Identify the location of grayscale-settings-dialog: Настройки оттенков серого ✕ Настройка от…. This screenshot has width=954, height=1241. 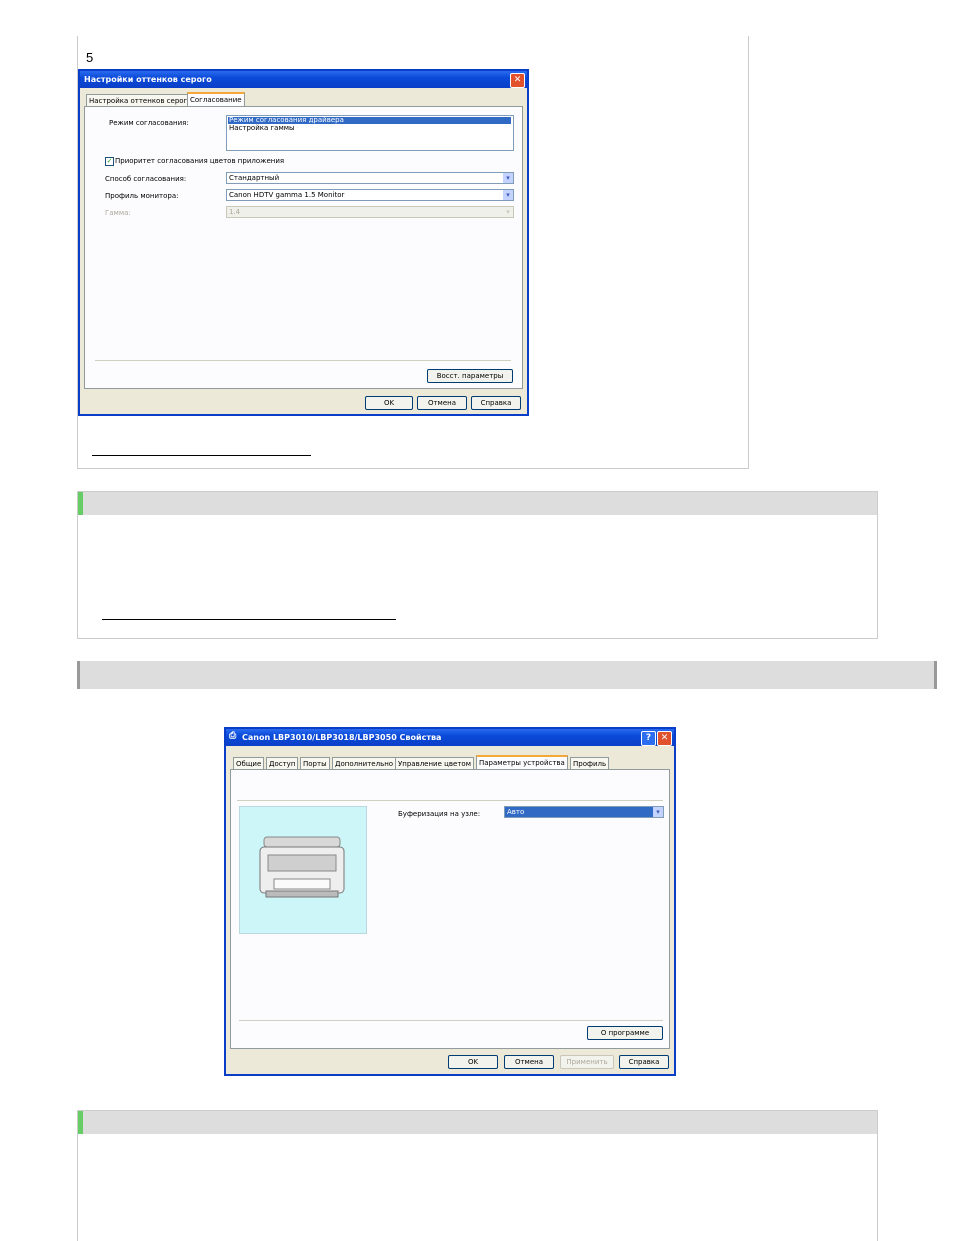
(303, 242).